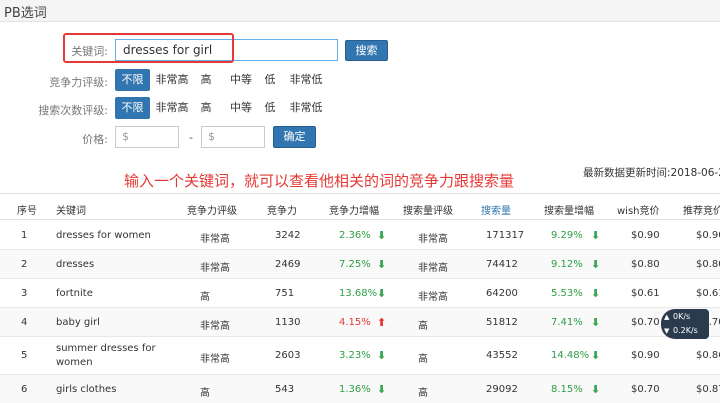  What do you see at coordinates (645, 355) in the screenshot?
I see `row-wish-bid: $0.90` at bounding box center [645, 355].